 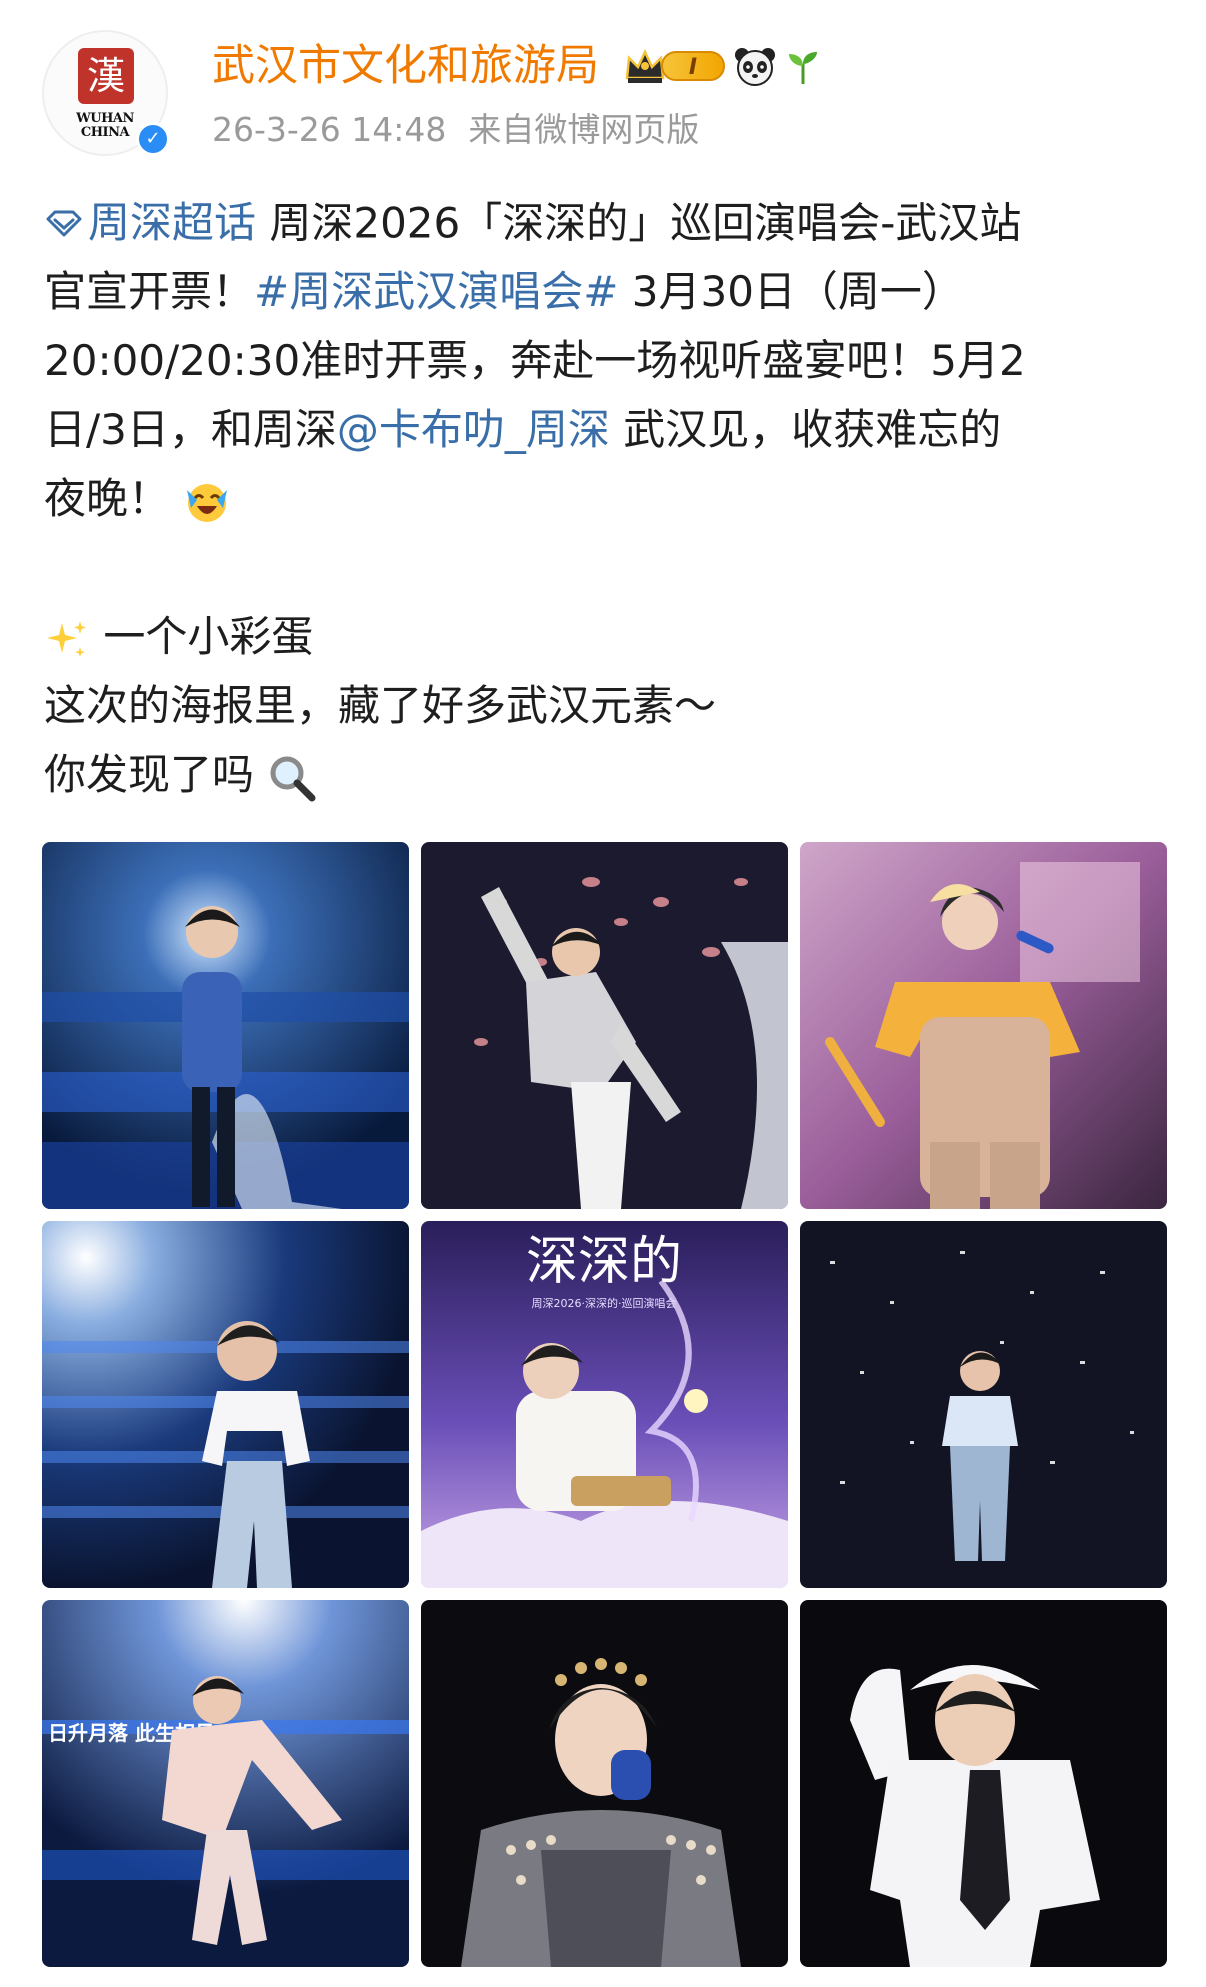 I want to click on post-line: 周深超话 周深2026「深深的」巡回演唱会-武汉站, so click(x=609, y=222).